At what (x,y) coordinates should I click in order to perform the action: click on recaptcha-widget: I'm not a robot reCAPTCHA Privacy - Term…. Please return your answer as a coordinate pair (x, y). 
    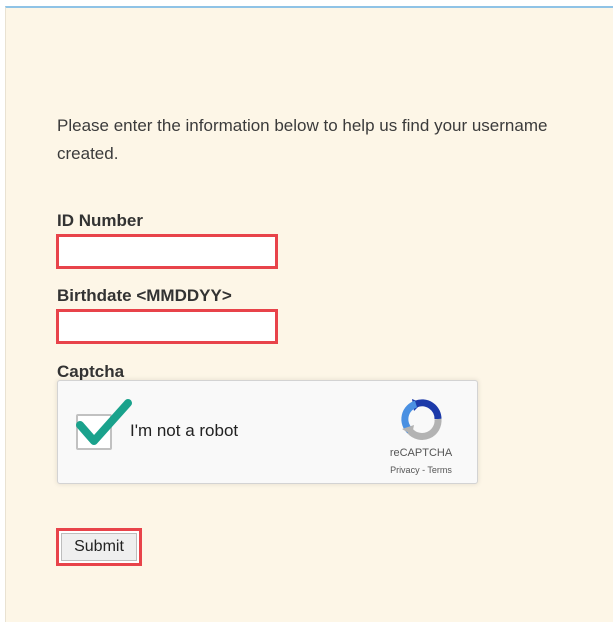
    Looking at the image, I should click on (267, 432).